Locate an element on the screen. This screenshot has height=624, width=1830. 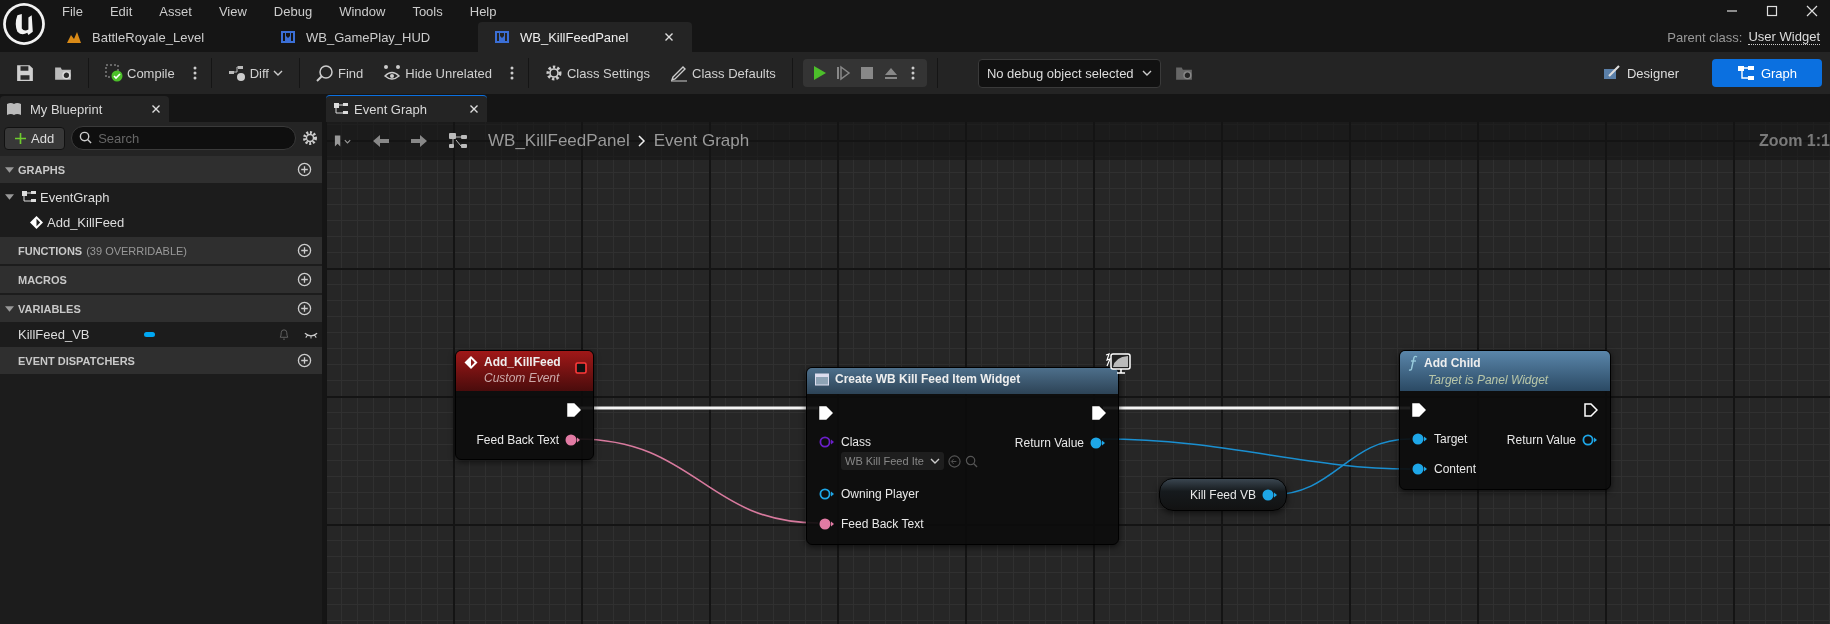
maximize-icon is located at coordinates (1772, 11).